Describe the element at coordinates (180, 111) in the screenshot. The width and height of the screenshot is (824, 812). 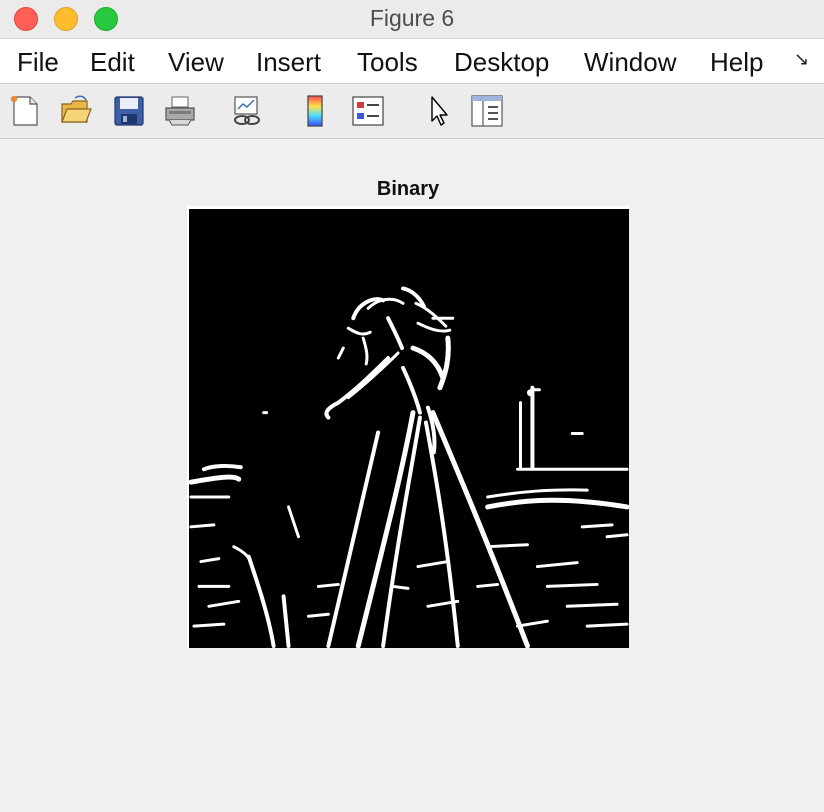
I see `print-icon` at that location.